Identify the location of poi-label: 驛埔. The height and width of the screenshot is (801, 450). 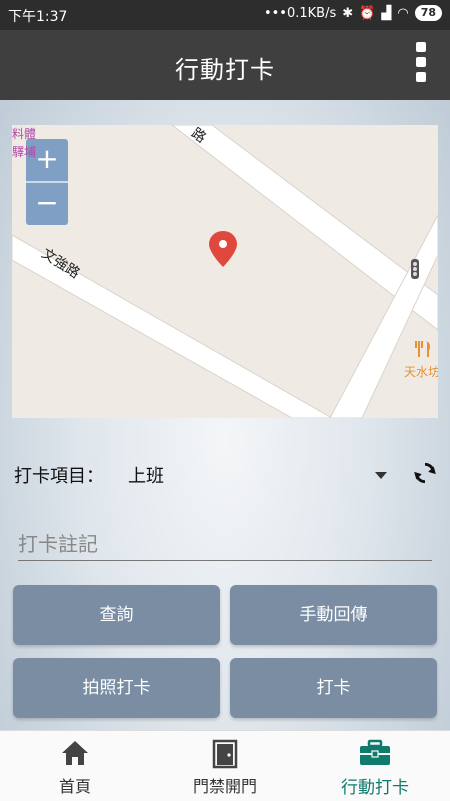
(24, 152).